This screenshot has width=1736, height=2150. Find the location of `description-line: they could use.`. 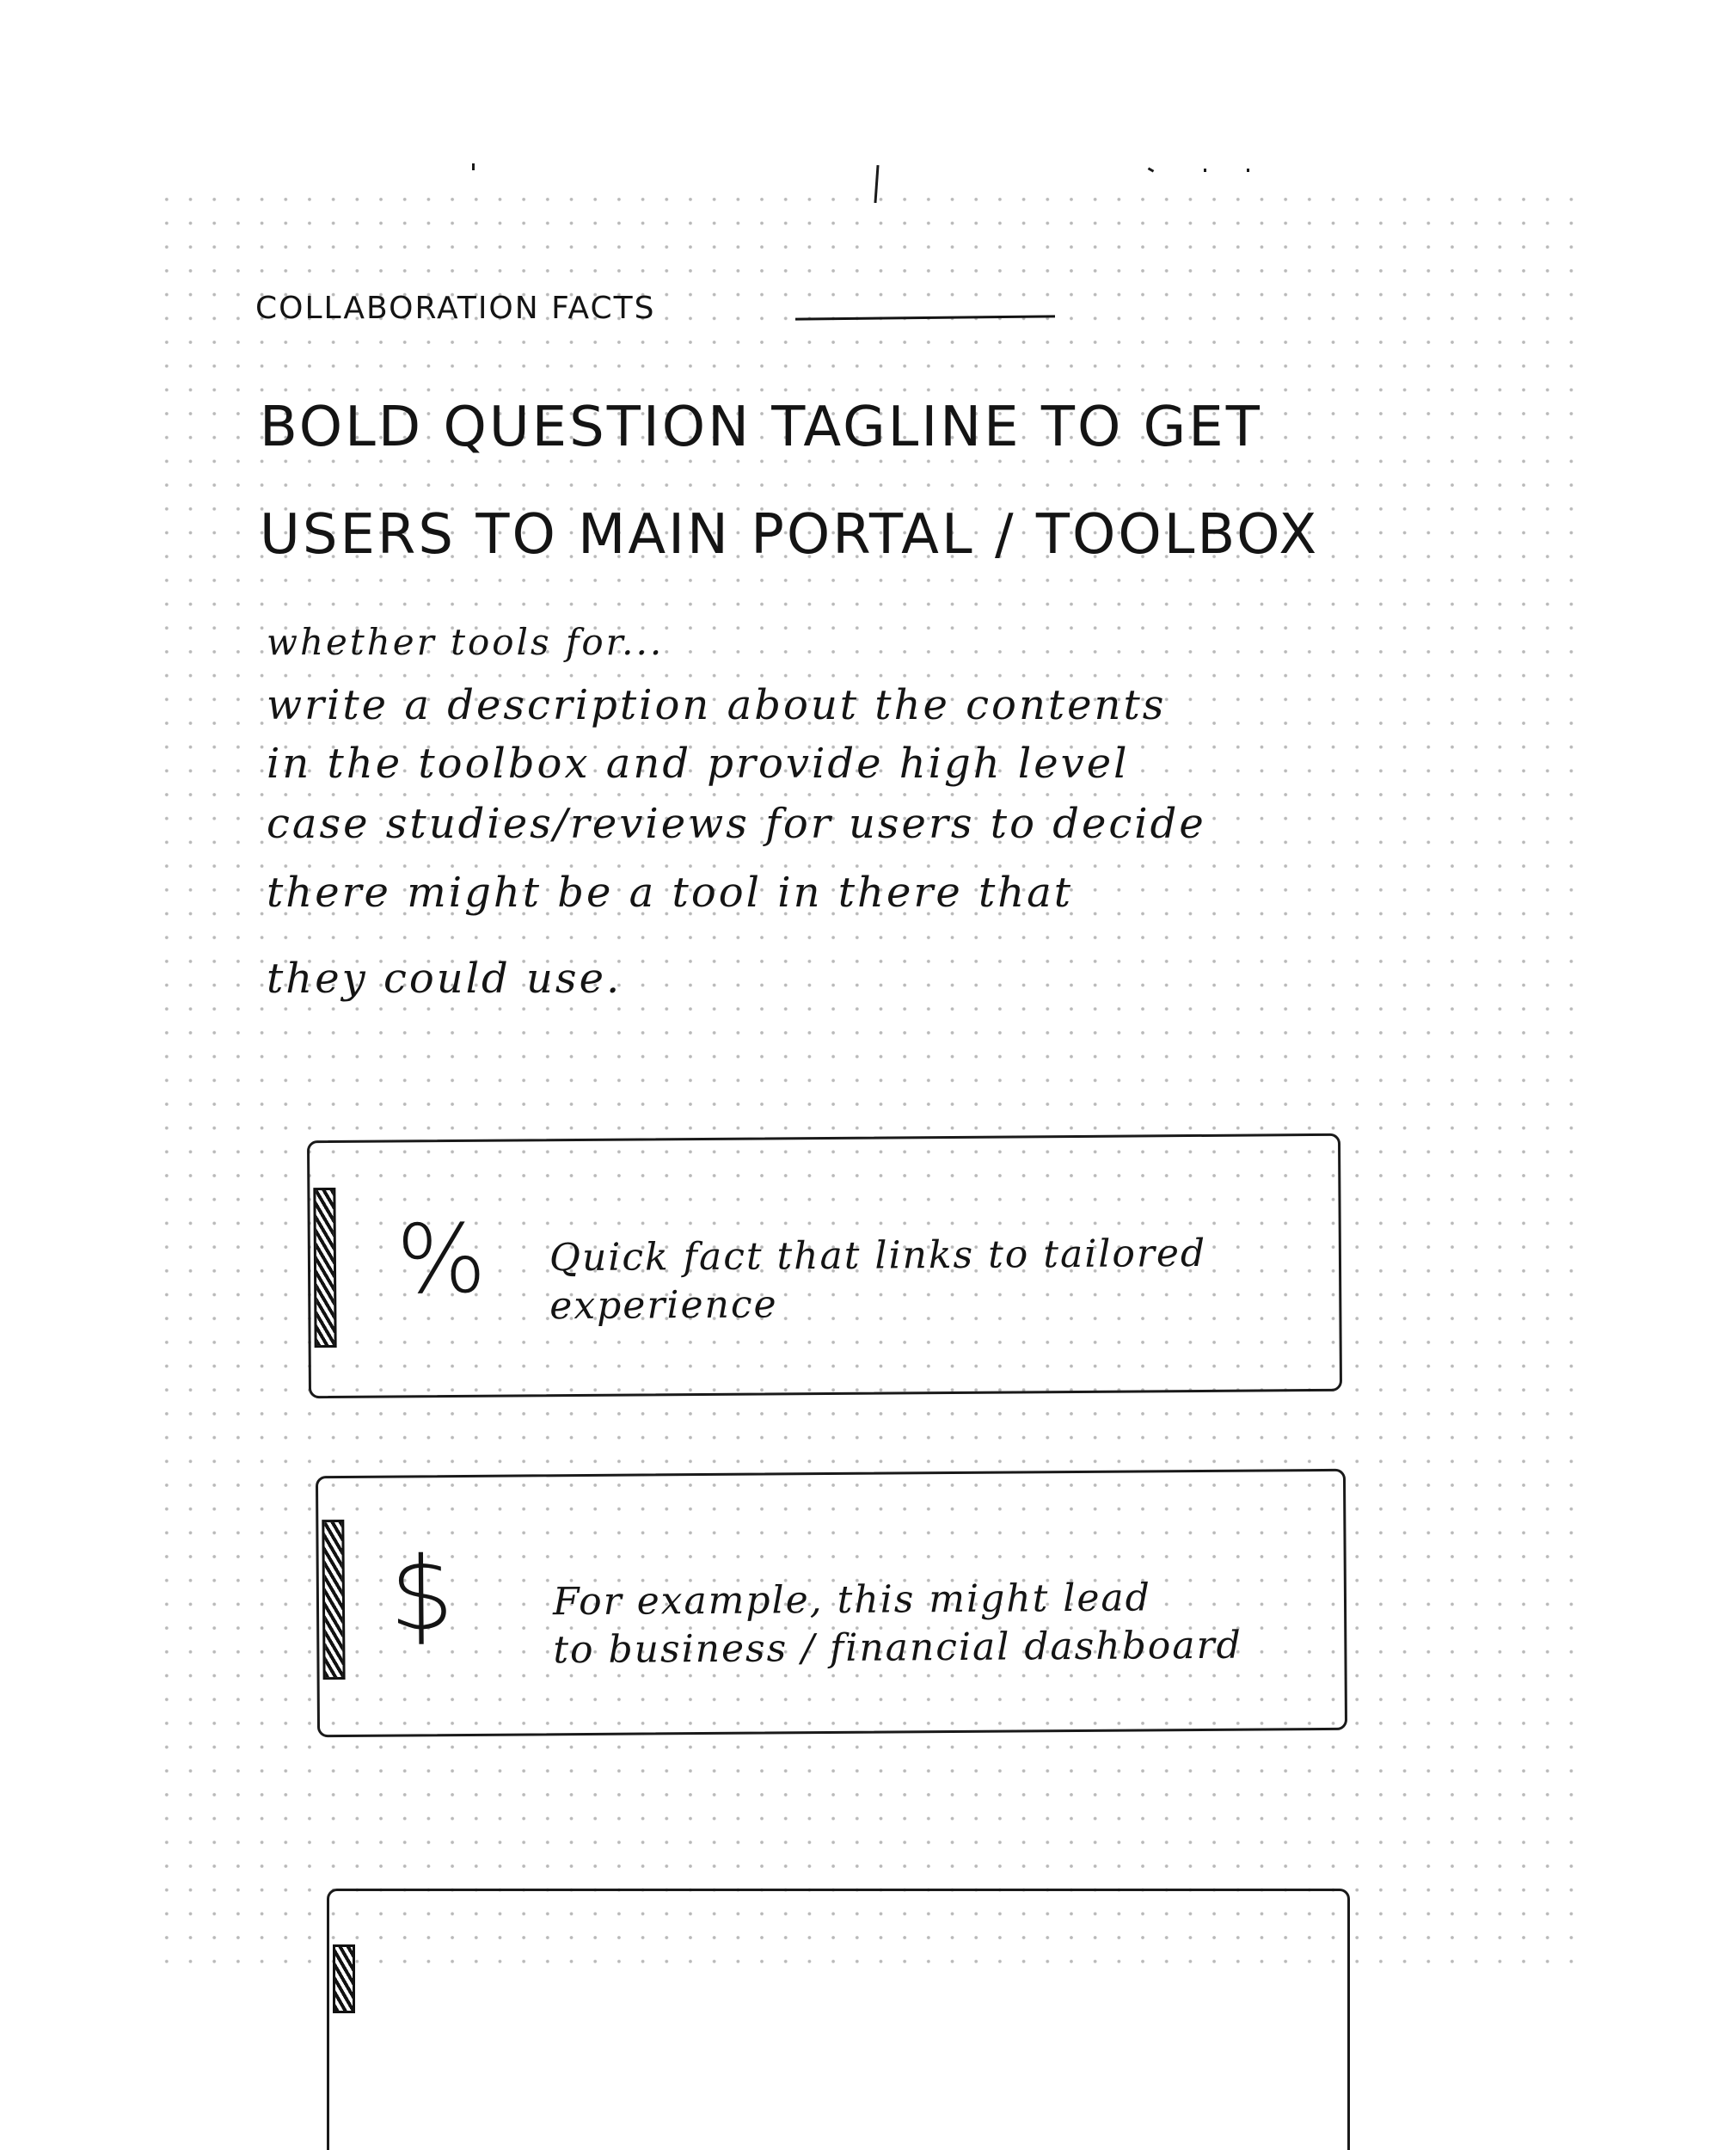

description-line: they could use. is located at coordinates (445, 979).